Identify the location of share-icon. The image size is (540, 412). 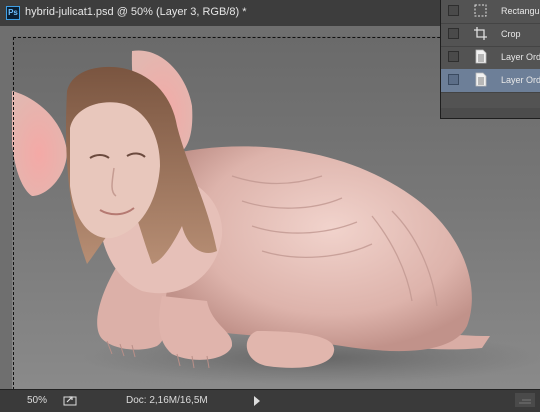
(70, 400).